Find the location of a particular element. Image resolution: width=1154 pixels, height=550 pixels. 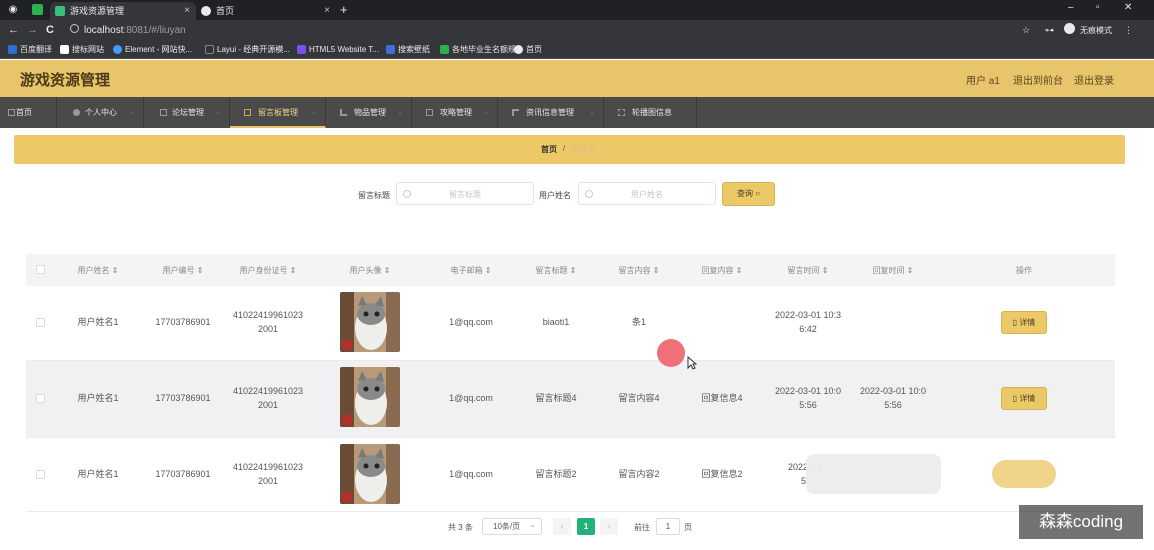

tab-home: 首页 × is located at coordinates (266, 11).